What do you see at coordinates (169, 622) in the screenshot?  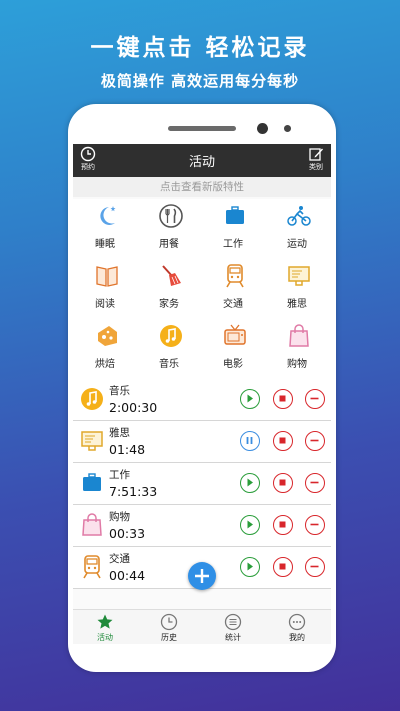 I see `clock-icon` at bounding box center [169, 622].